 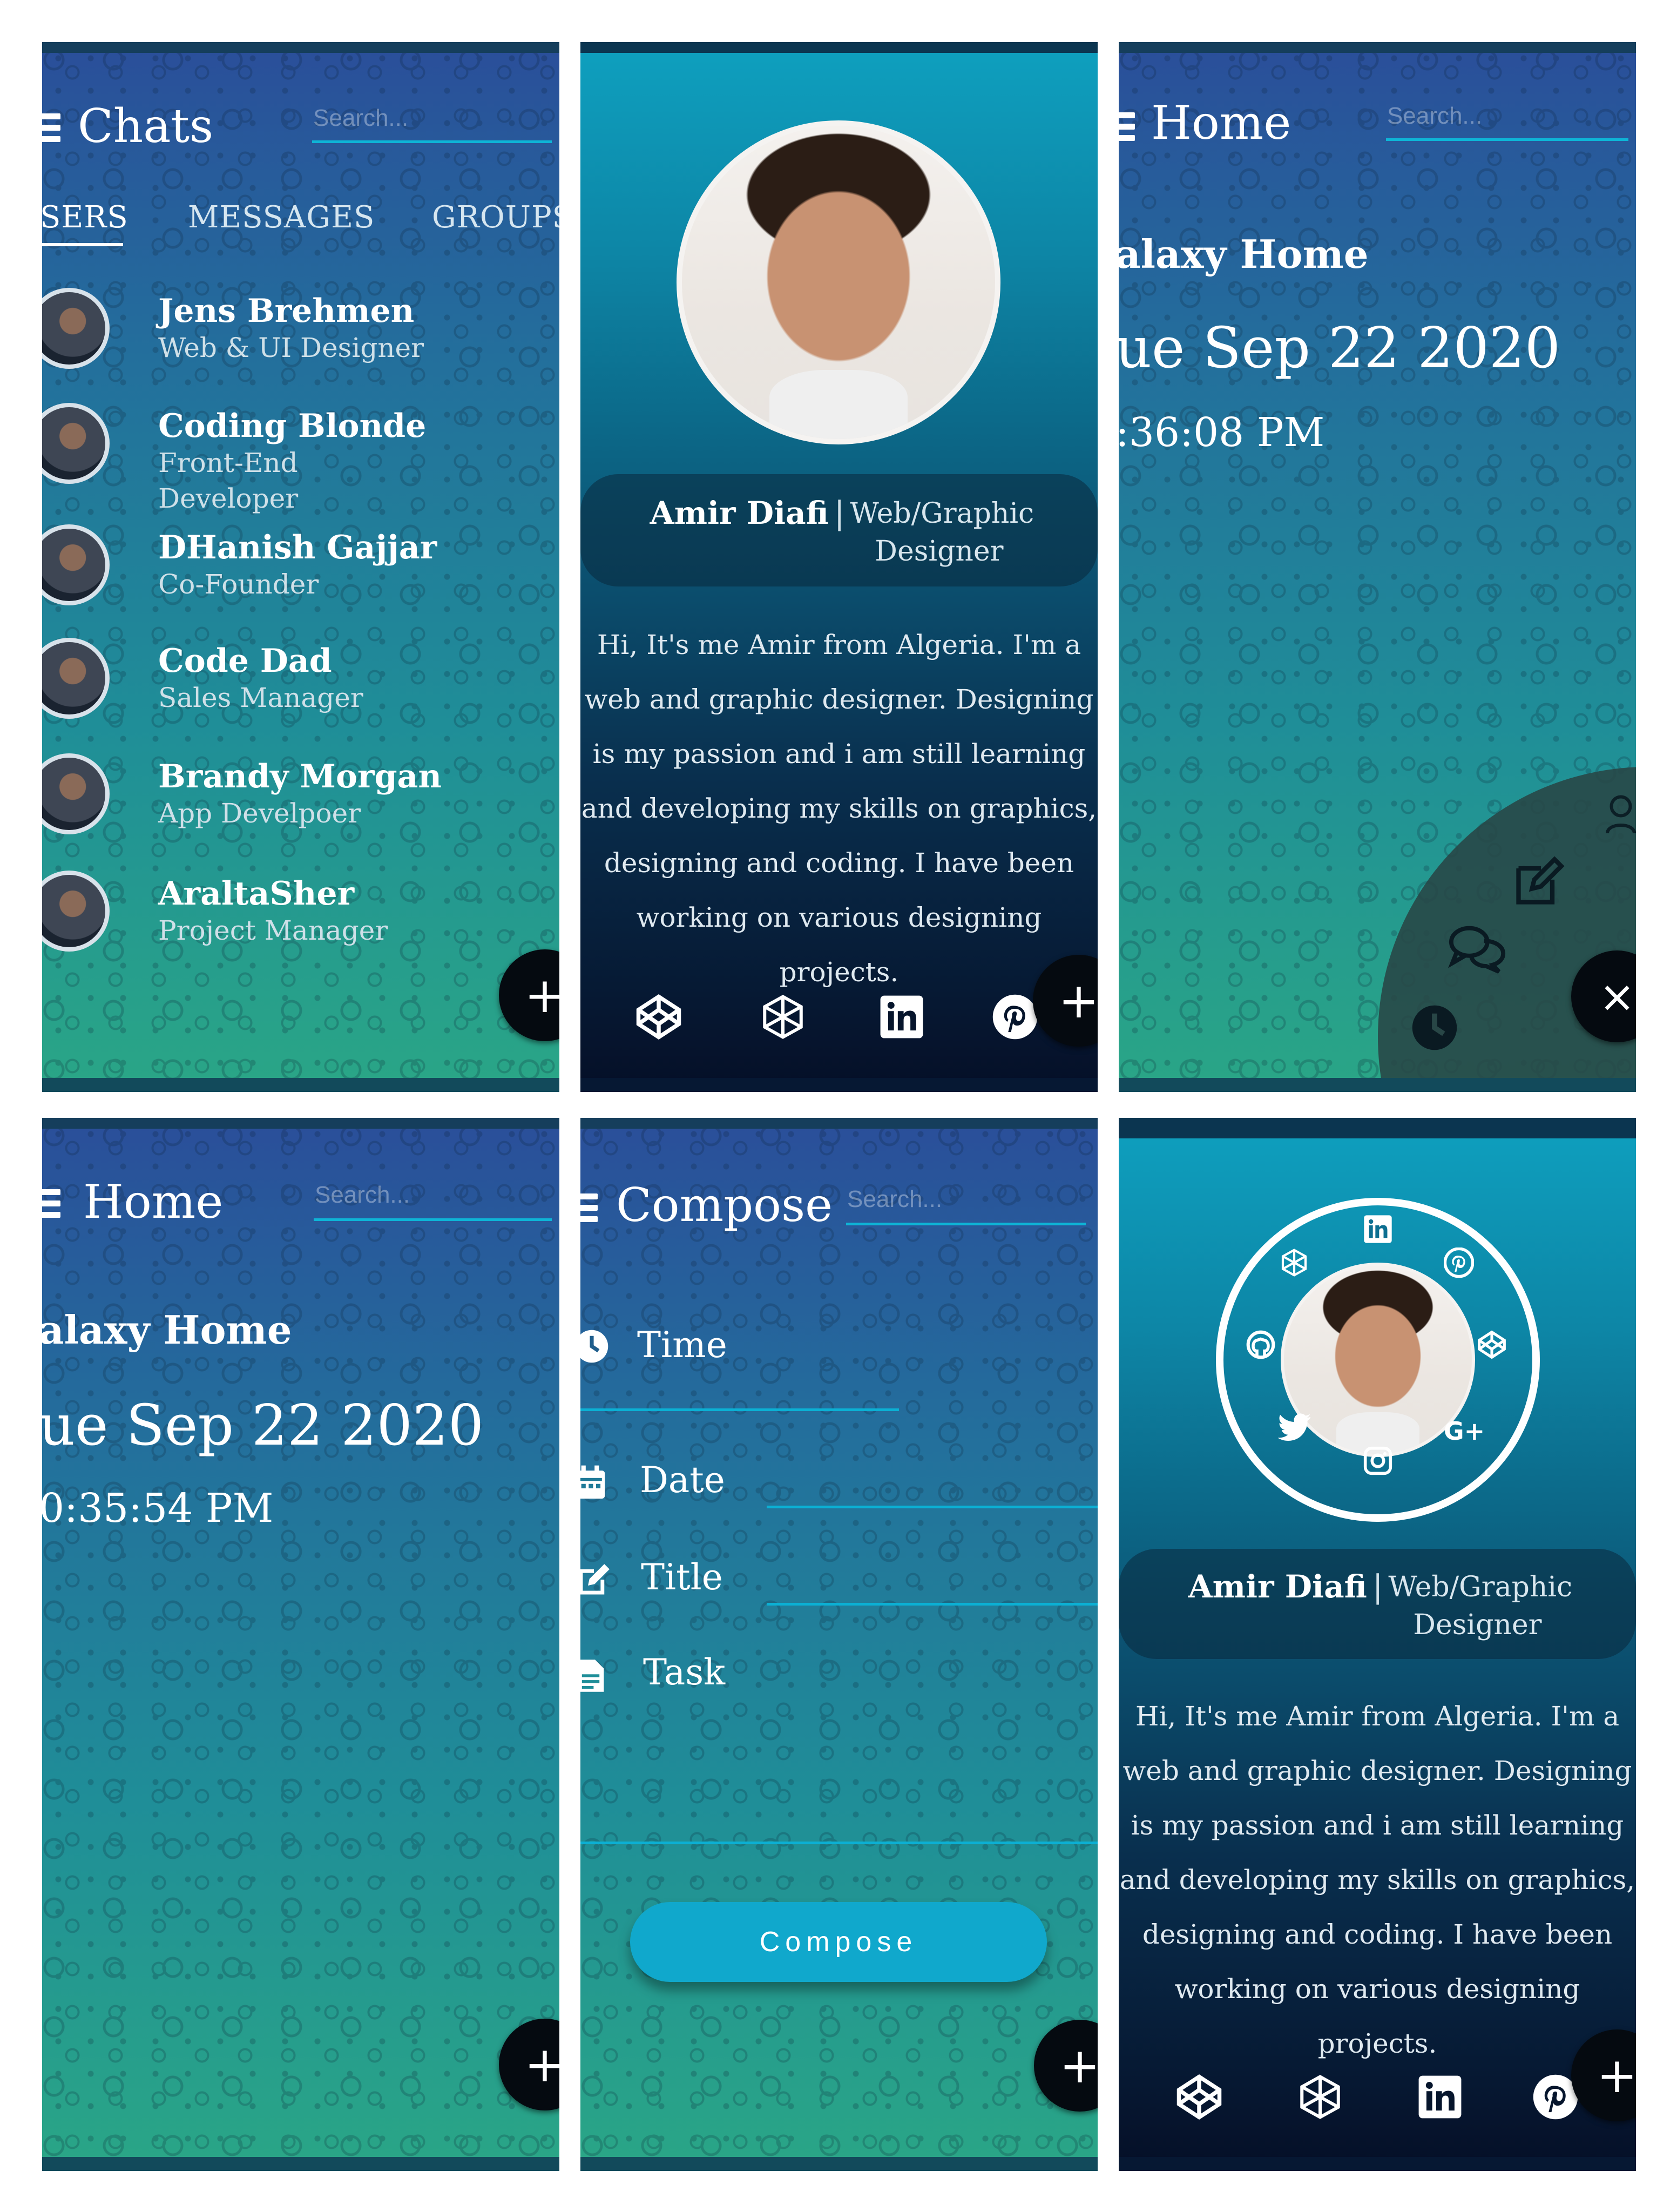 I want to click on task-field-label: Task, so click(x=684, y=1672).